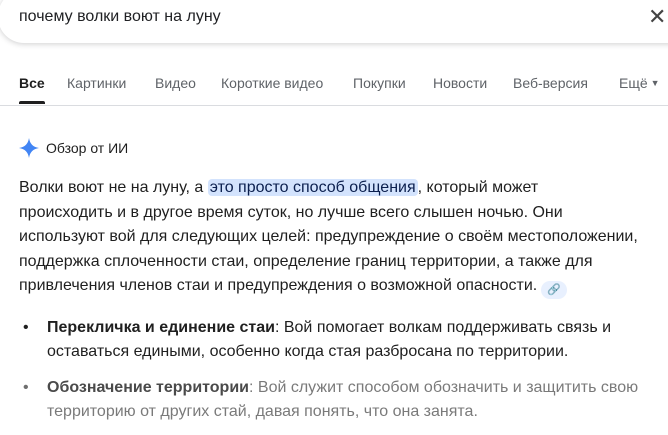 The height and width of the screenshot is (435, 668). Describe the element at coordinates (312, 187) in the screenshot. I see `highlighted-phrase: это просто способ общения` at that location.